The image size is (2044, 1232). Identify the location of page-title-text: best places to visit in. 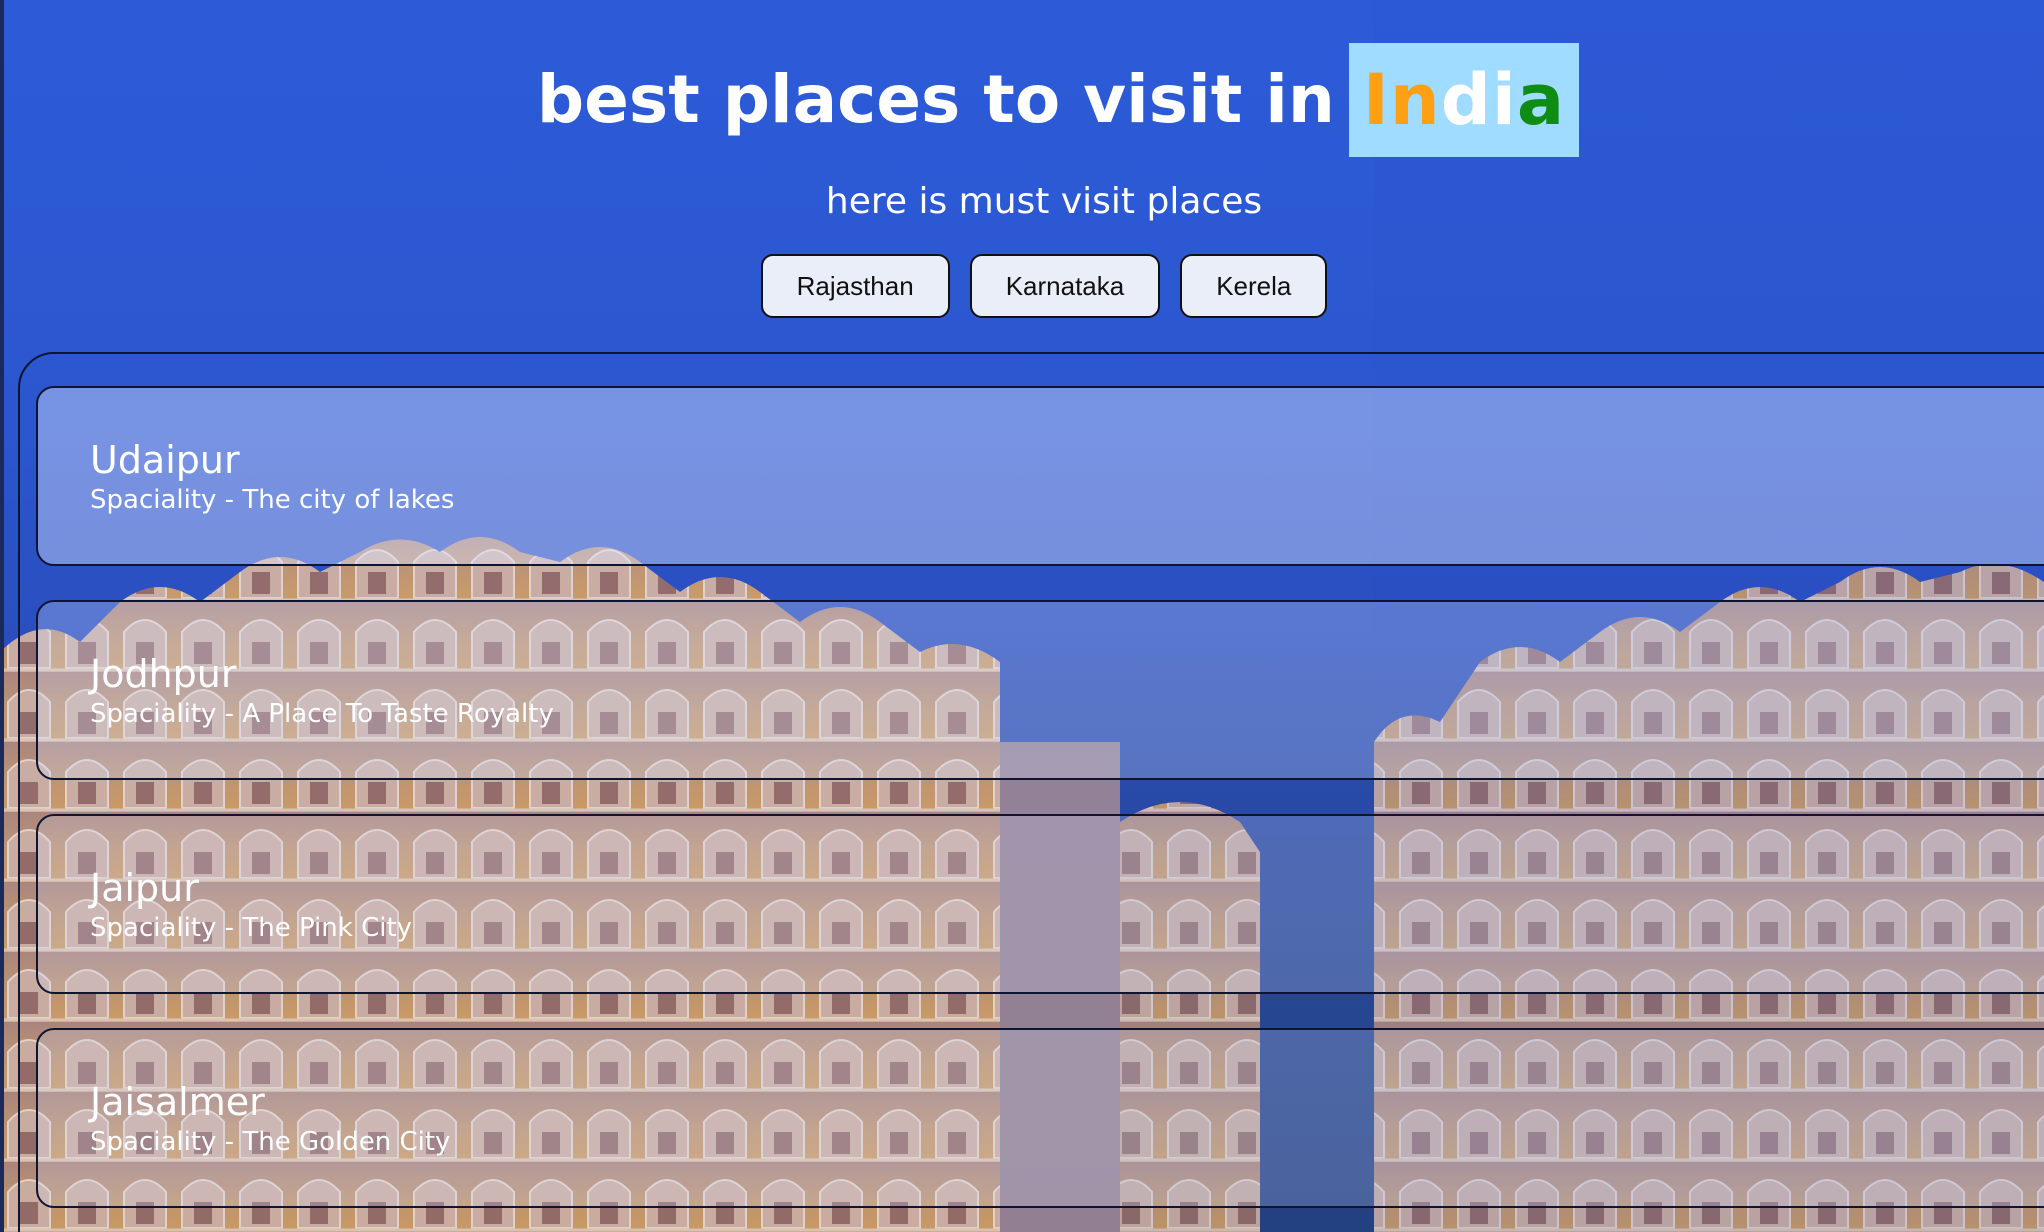
(935, 99).